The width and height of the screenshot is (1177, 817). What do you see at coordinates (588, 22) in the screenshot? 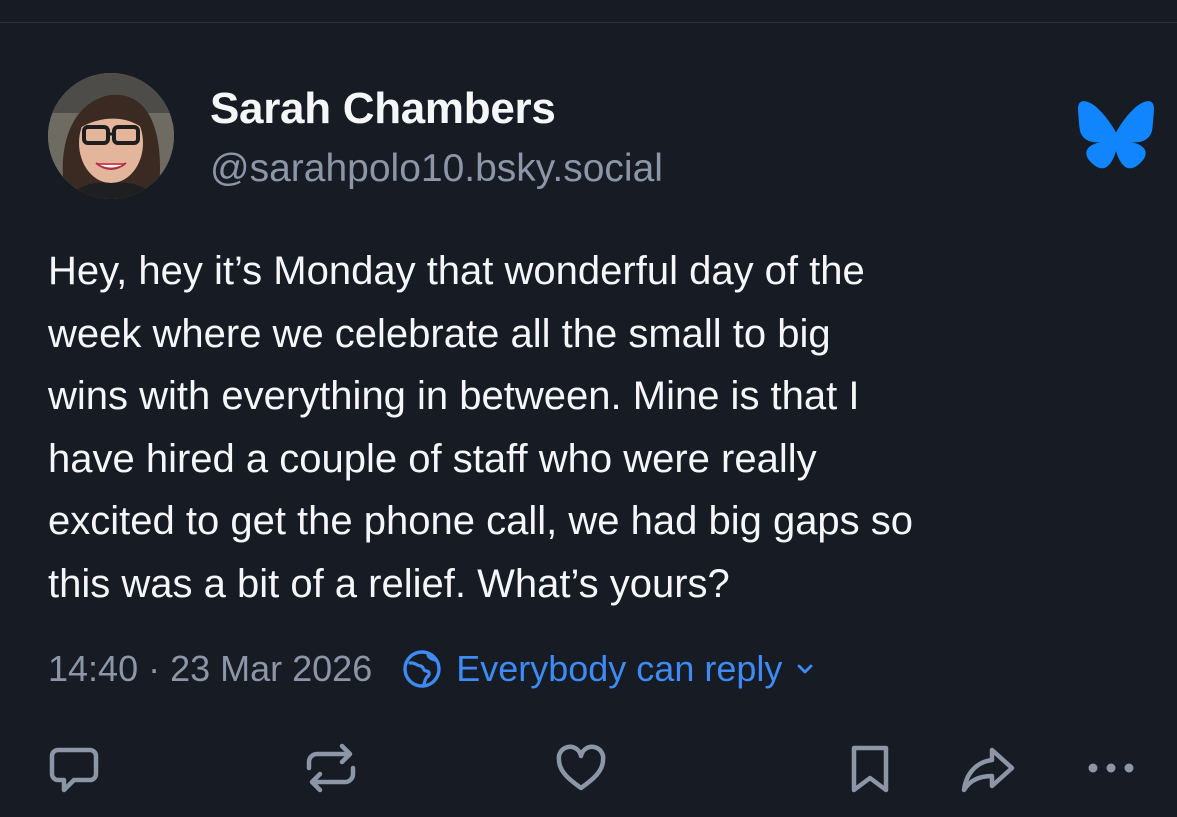
I see `top-divider` at bounding box center [588, 22].